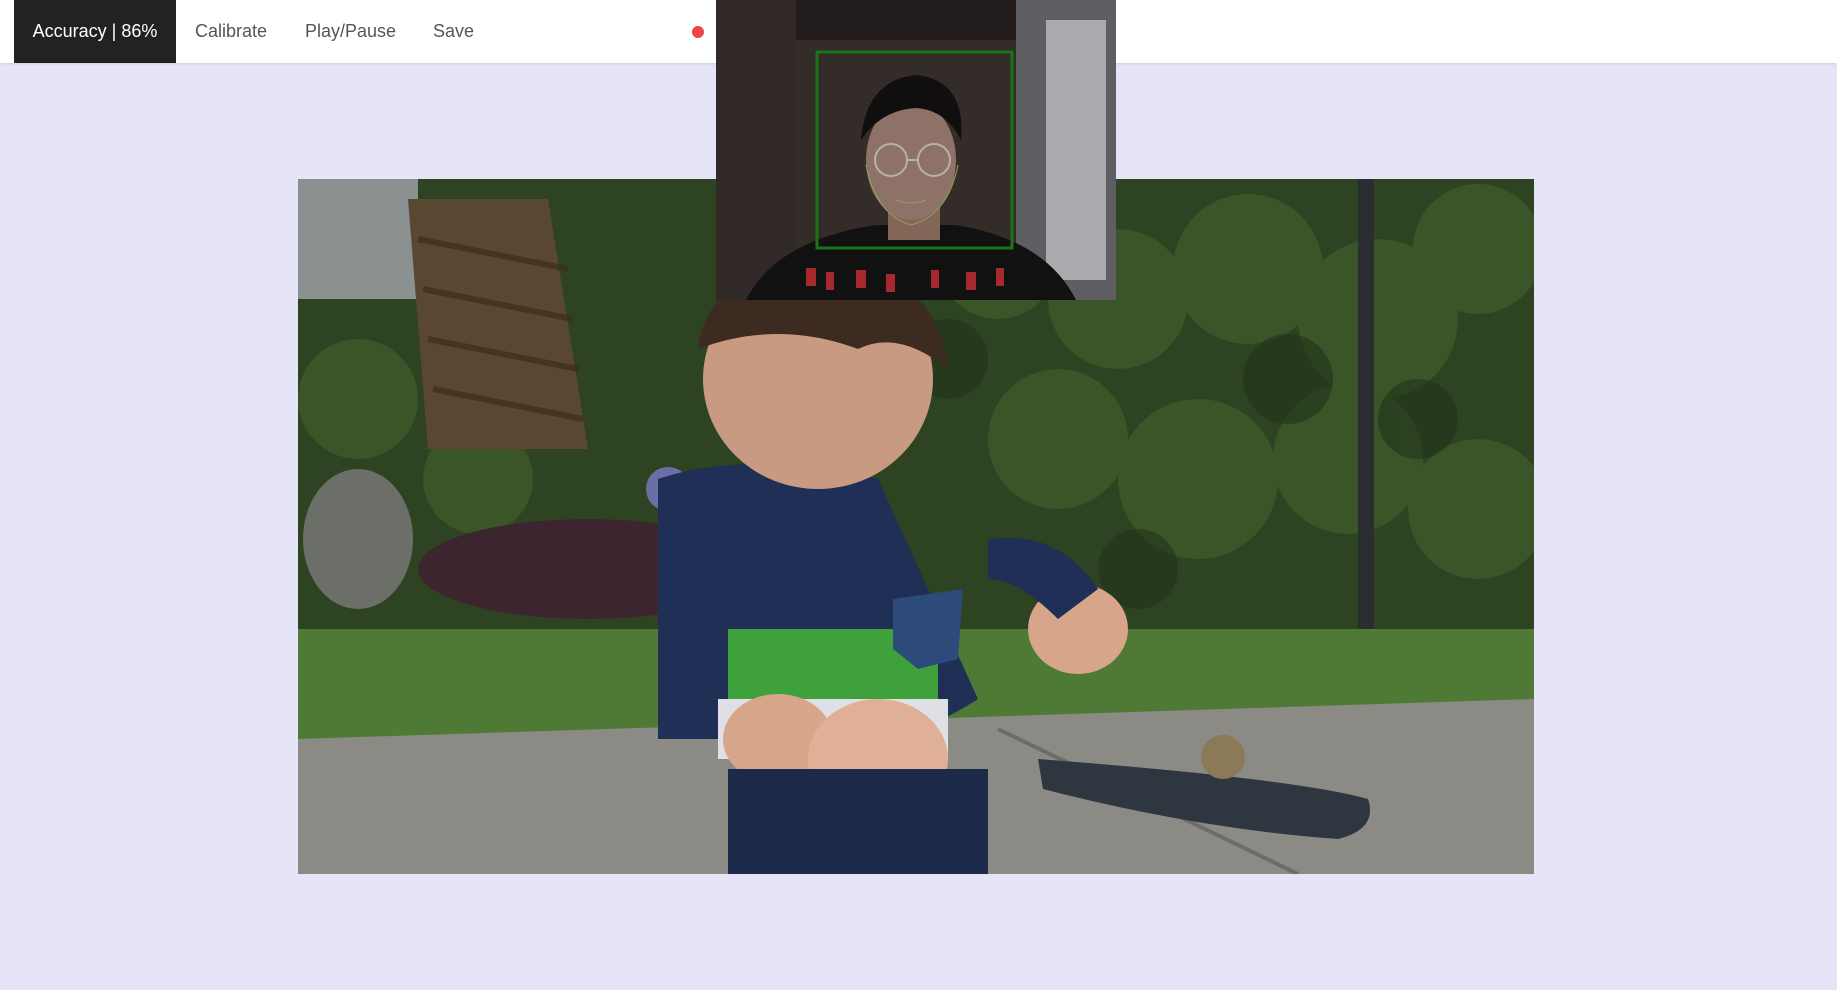 This screenshot has height=990, width=1837. What do you see at coordinates (95, 31) in the screenshot?
I see `accuracy-button: Accuracy | 86%` at bounding box center [95, 31].